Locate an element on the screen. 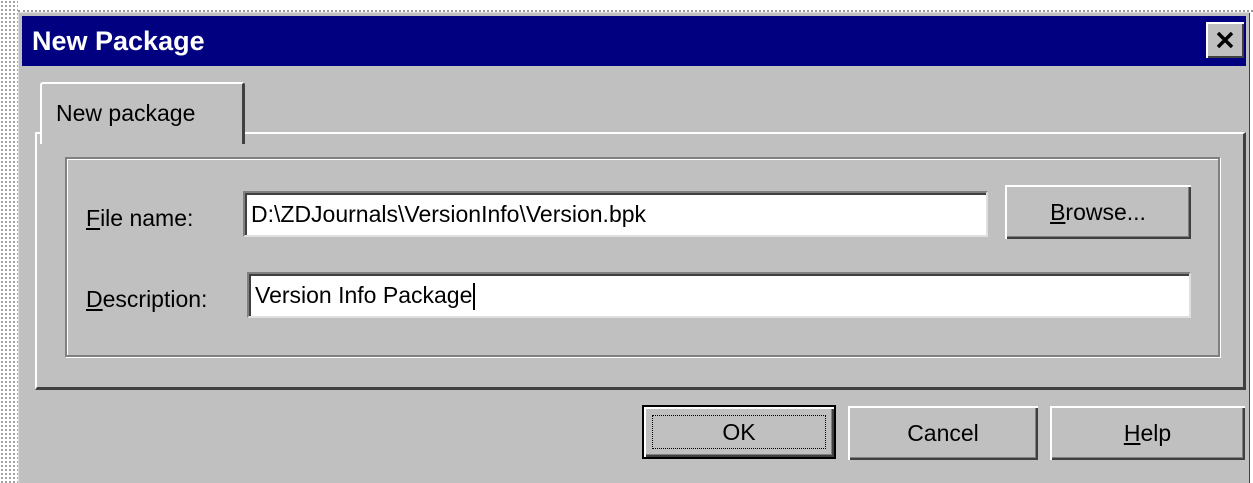 This screenshot has height=483, width=1253. file-name-access-key: F is located at coordinates (93, 218).